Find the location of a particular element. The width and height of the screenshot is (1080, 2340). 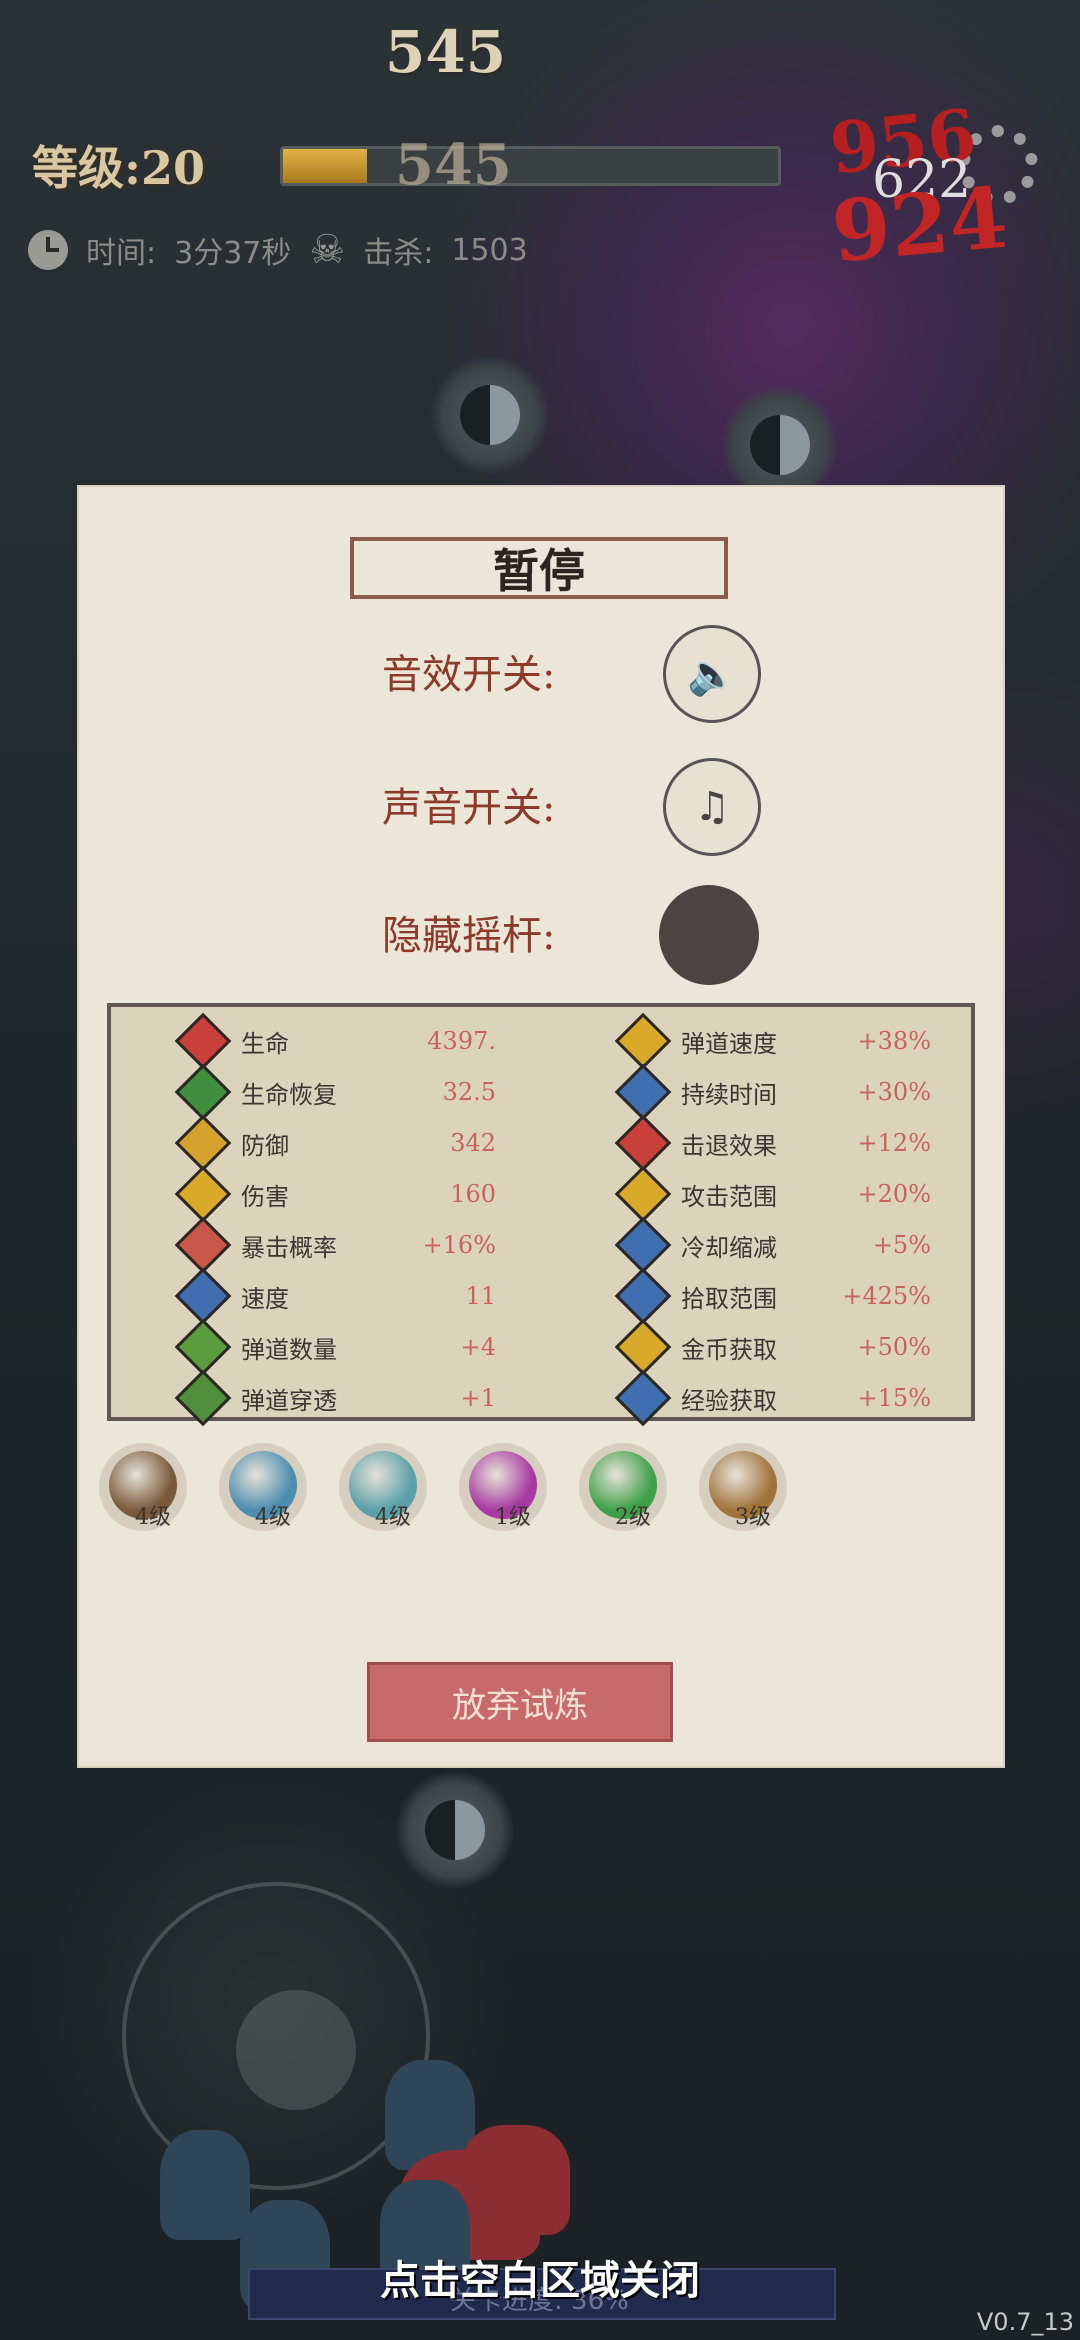

stat-name: 持续时间 is located at coordinates (729, 1094).